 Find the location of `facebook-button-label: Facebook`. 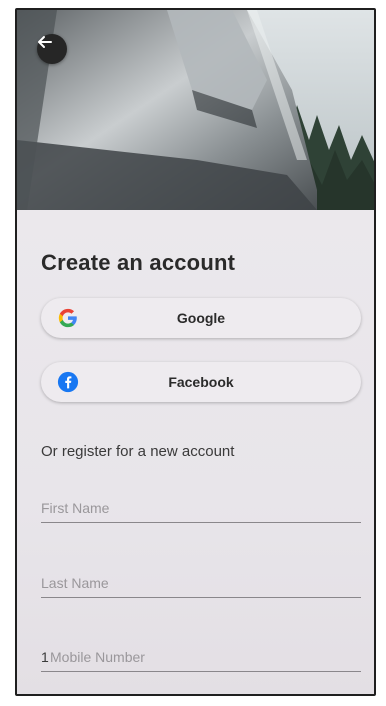

facebook-button-label: Facebook is located at coordinates (201, 382).